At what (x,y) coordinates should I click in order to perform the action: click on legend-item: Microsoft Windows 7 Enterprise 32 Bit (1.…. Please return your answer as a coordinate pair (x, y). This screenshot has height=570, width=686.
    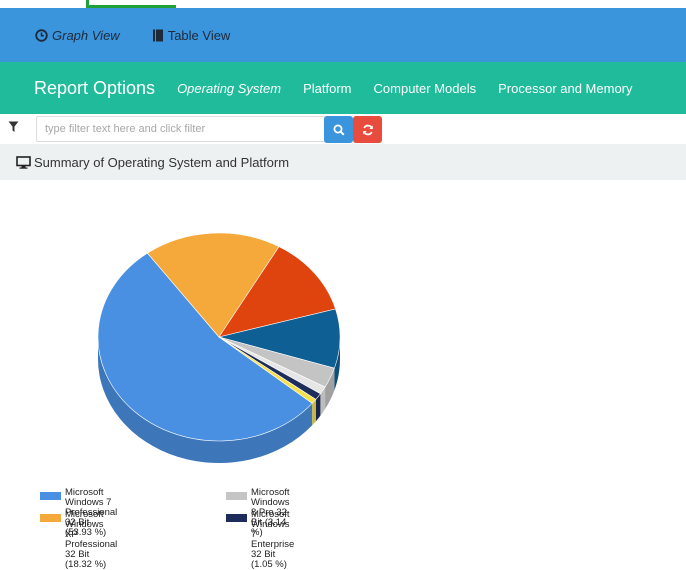
    Looking at the image, I should click on (260, 540).